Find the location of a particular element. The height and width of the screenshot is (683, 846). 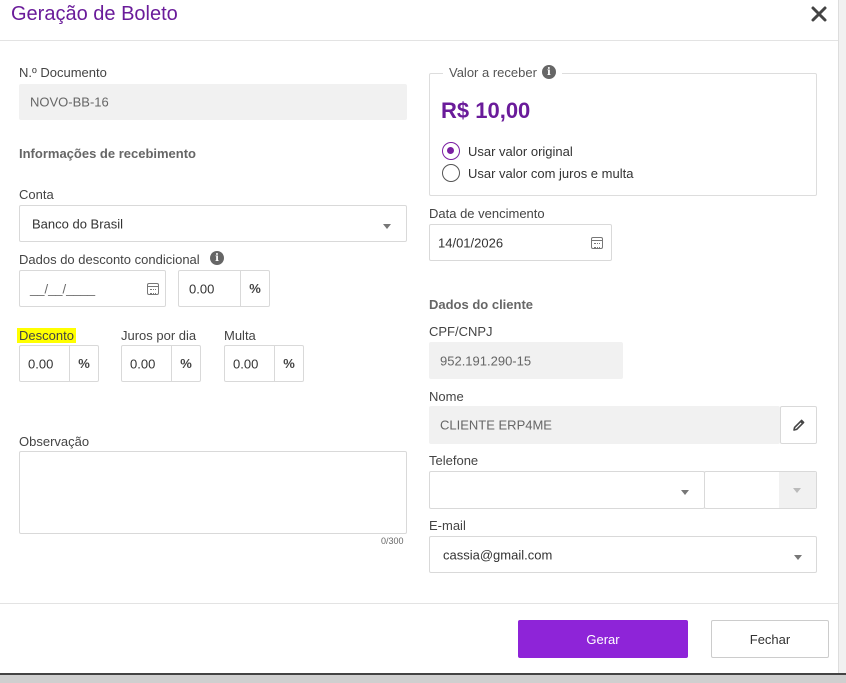

conta-value: Banco do Brasil is located at coordinates (78, 223).